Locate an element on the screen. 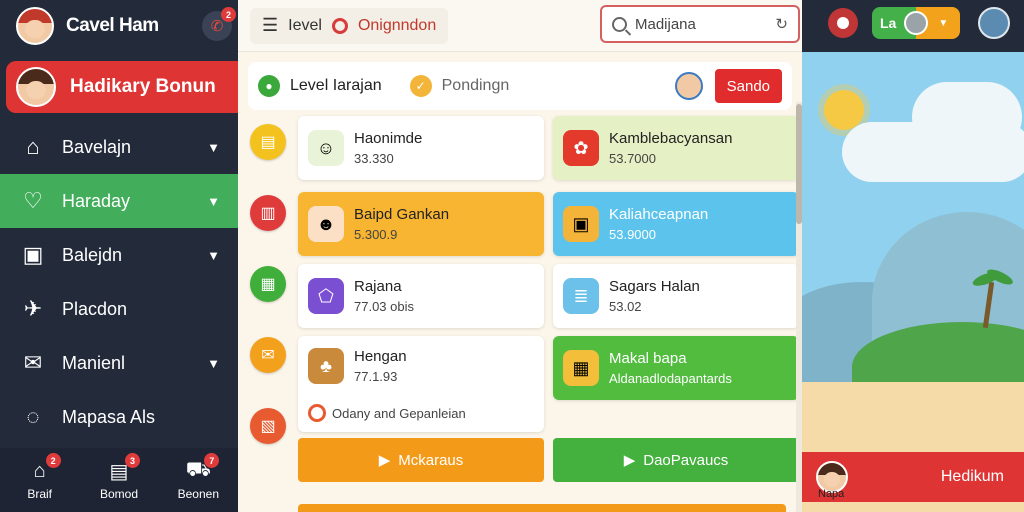 The height and width of the screenshot is (512, 1024). crate-icon: ▦ is located at coordinates (581, 368).